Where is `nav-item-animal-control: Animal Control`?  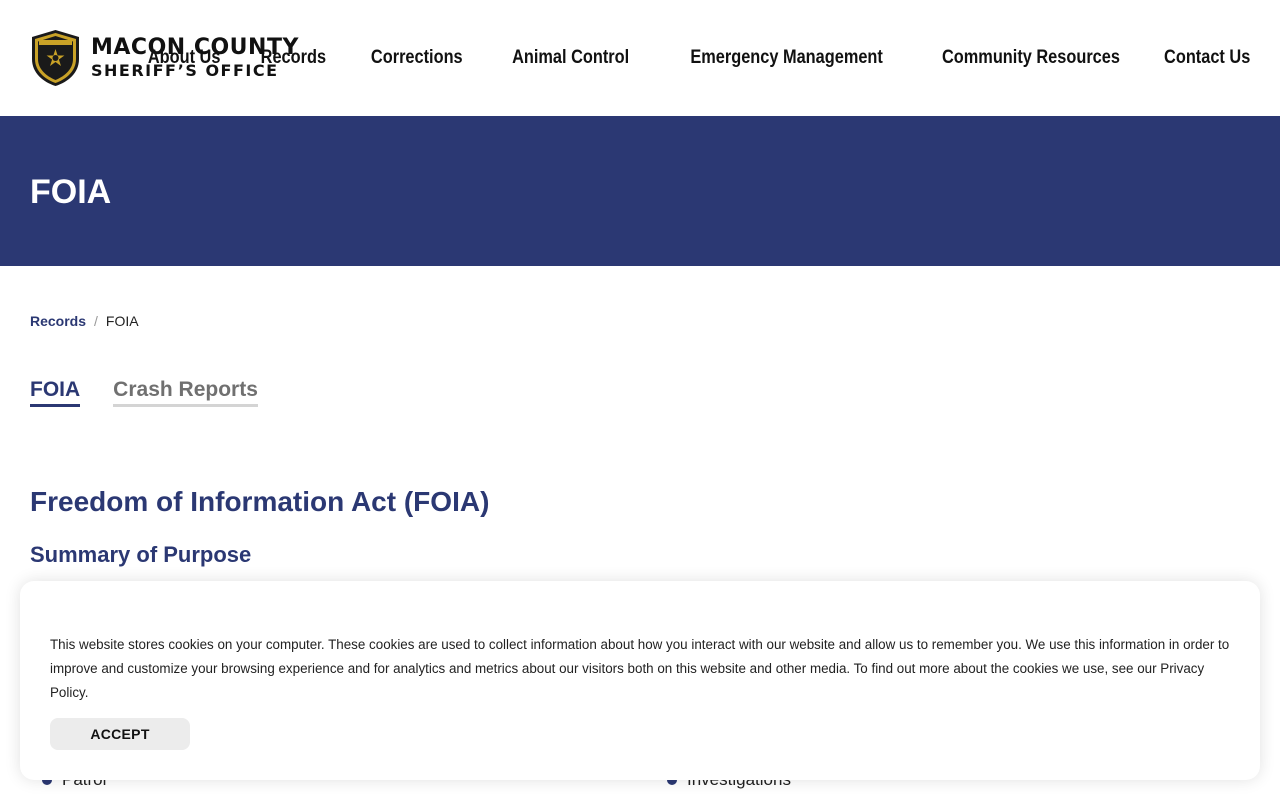 nav-item-animal-control: Animal Control is located at coordinates (570, 58).